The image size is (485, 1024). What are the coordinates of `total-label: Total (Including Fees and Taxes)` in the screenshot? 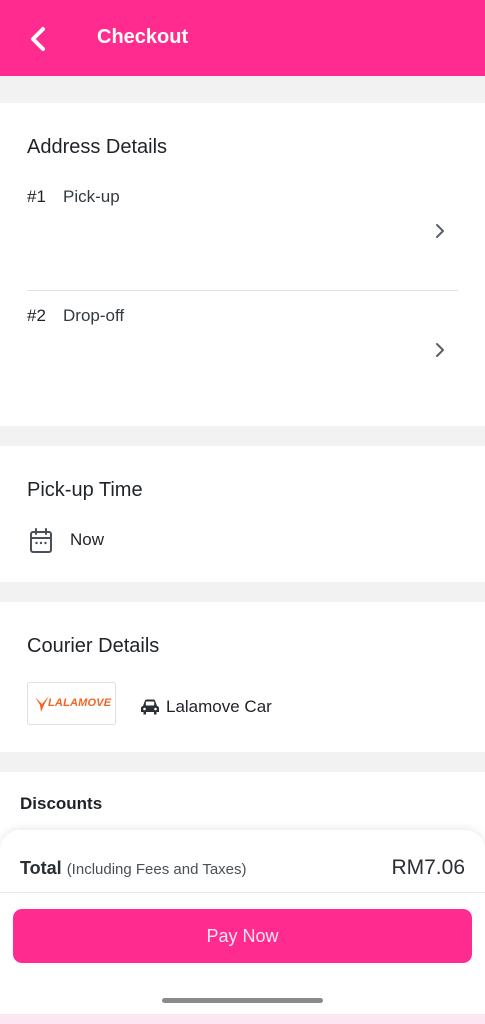 It's located at (133, 868).